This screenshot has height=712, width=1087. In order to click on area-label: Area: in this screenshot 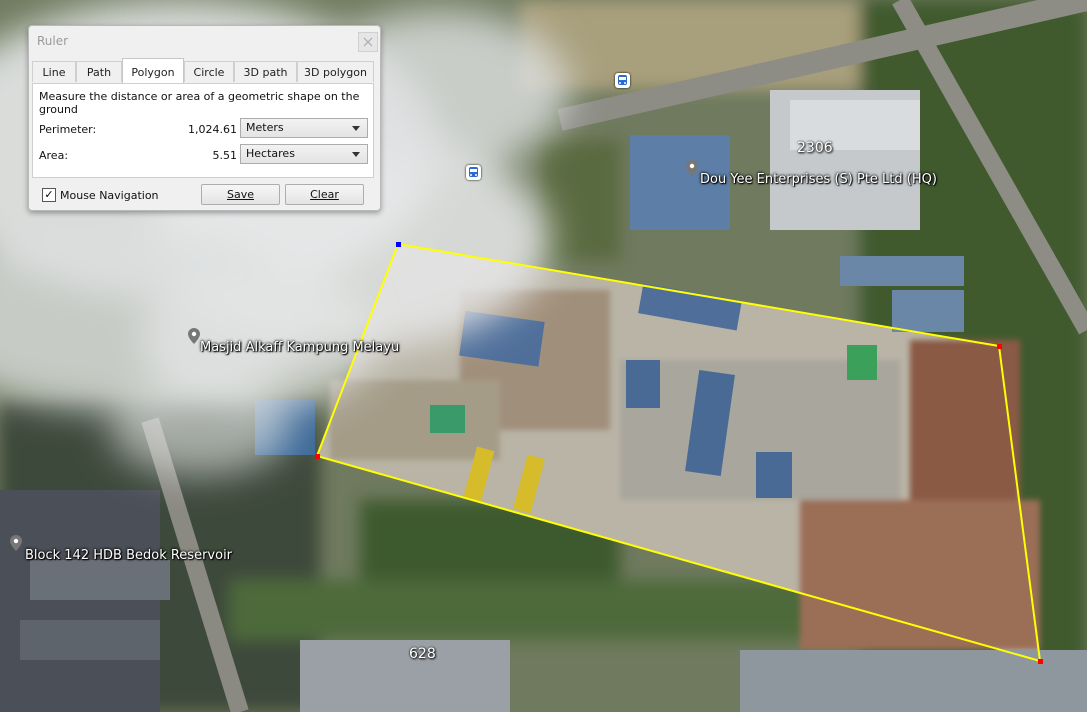, I will do `click(54, 155)`.